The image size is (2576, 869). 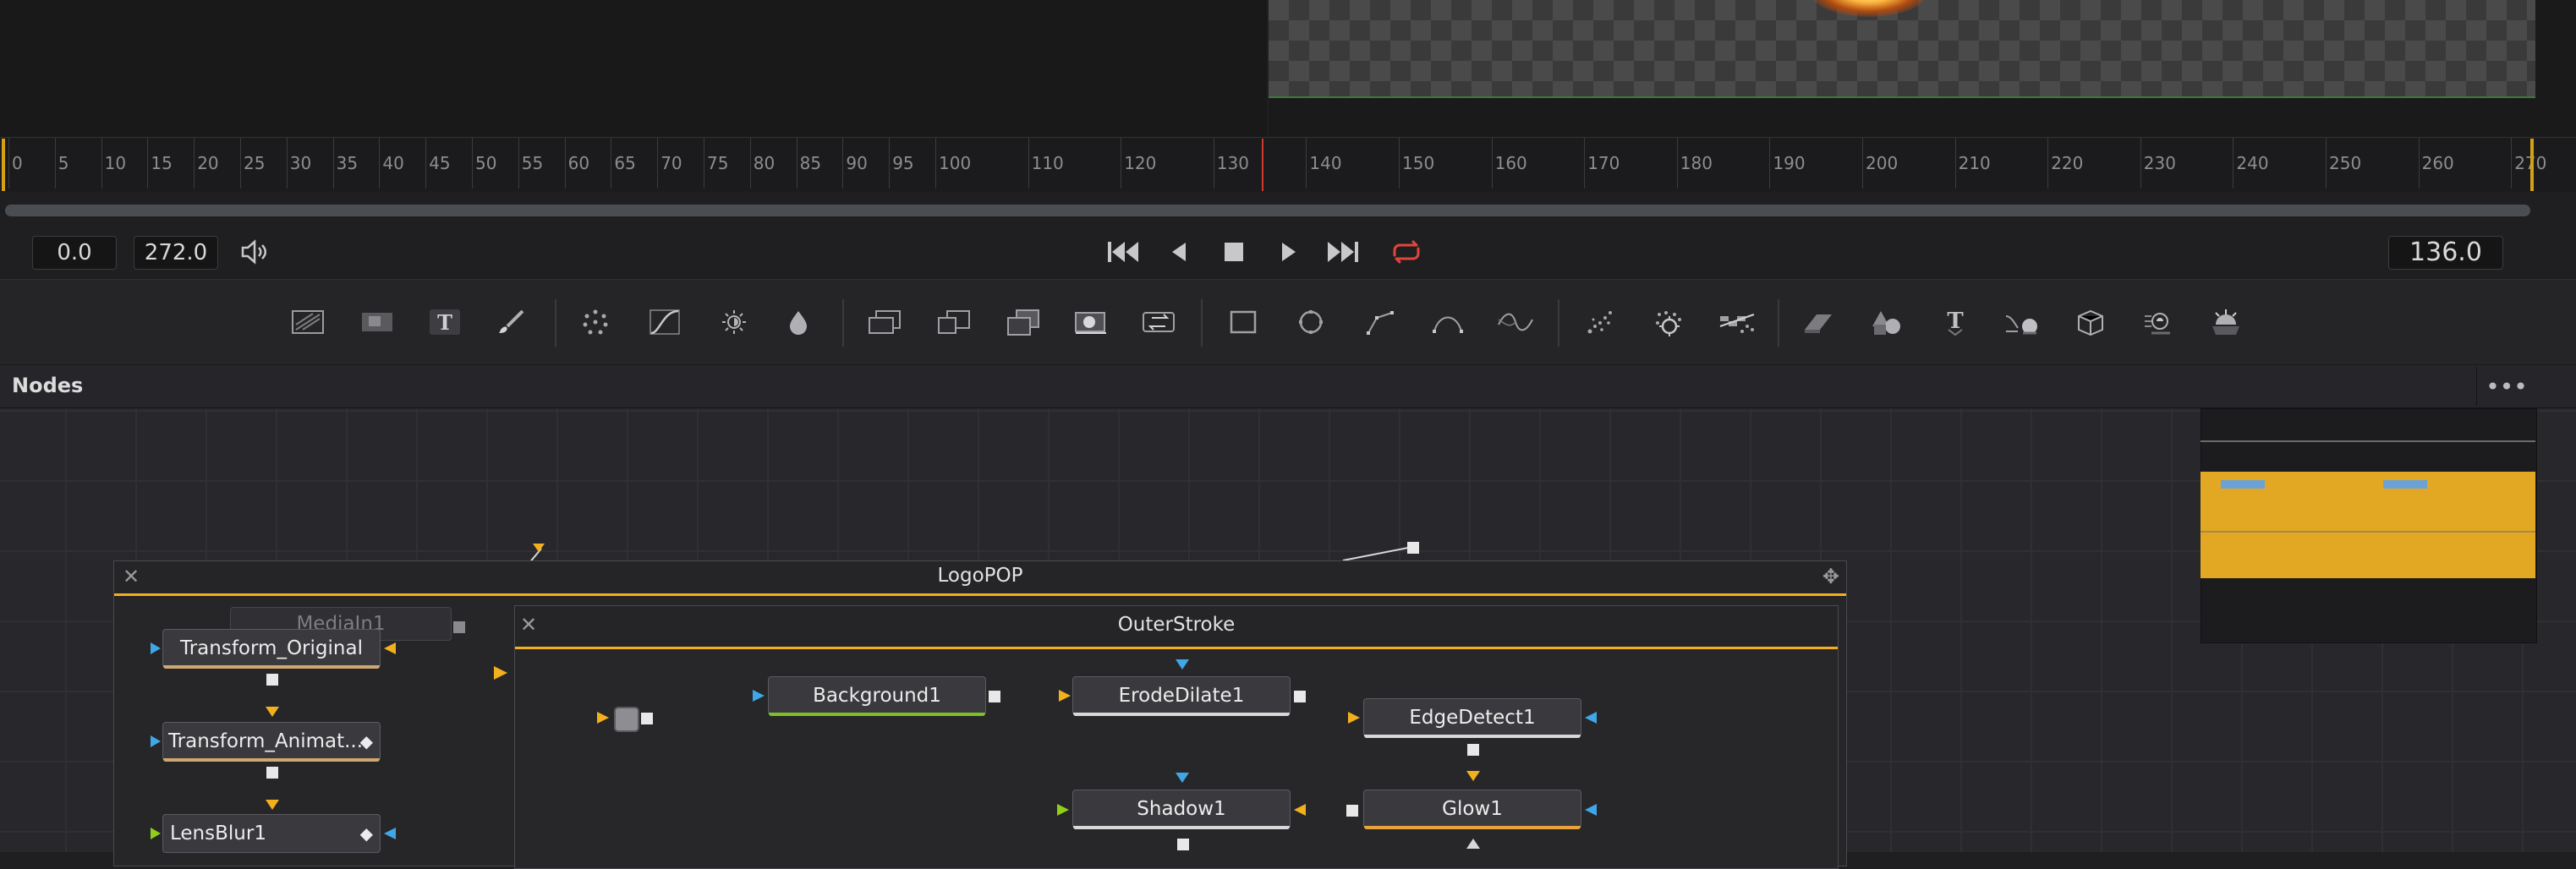 I want to click on ellipse-mask-icon, so click(x=1311, y=322).